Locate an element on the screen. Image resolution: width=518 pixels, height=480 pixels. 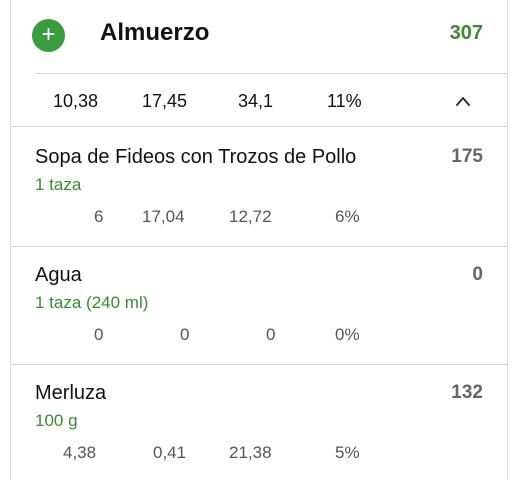
meal-total-kcal: 307 is located at coordinates (466, 33).